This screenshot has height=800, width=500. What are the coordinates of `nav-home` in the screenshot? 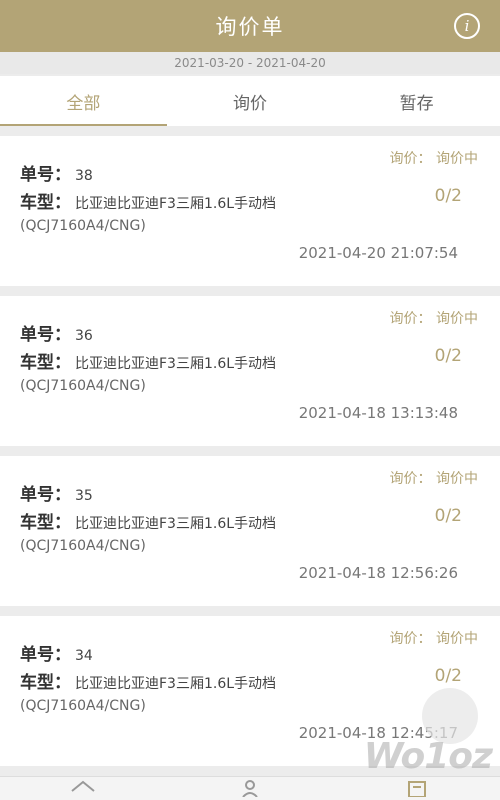 It's located at (83, 788).